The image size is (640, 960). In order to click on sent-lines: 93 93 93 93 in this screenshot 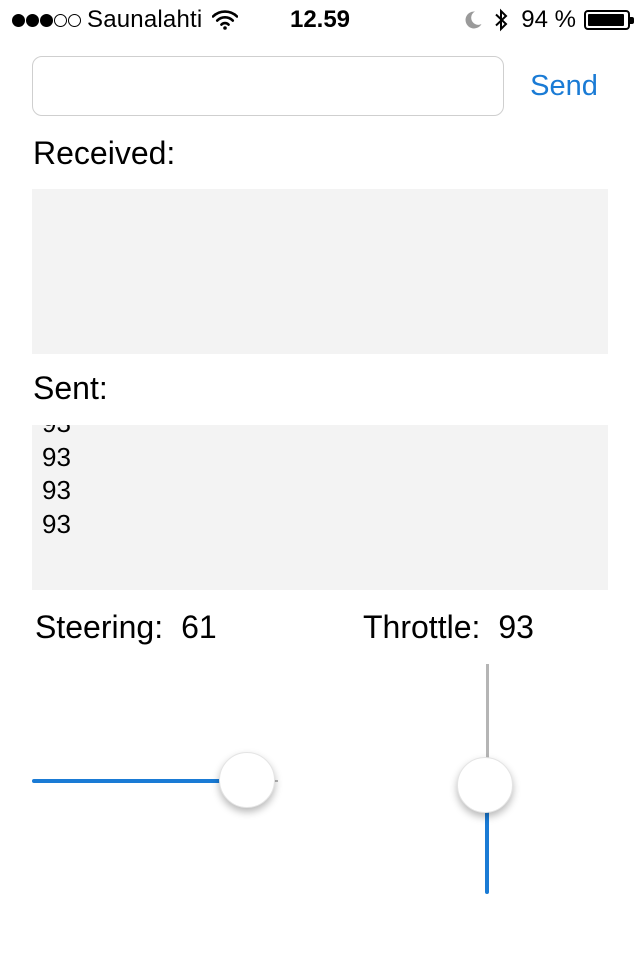, I will do `click(56, 483)`.